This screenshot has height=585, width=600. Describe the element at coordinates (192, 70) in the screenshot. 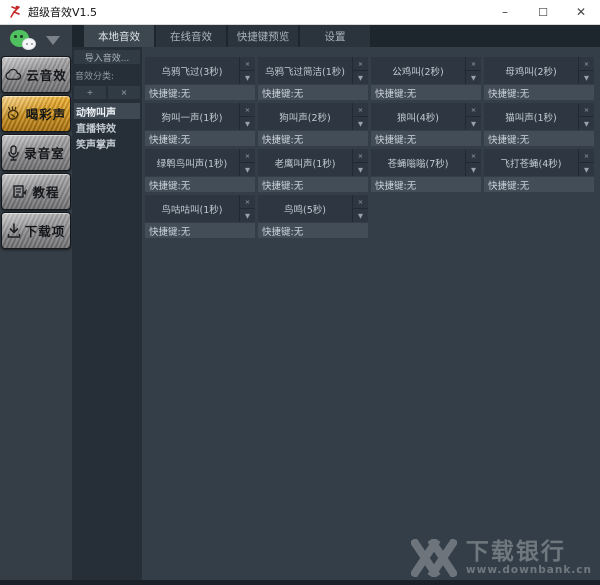

I see `sound-play-button: 乌鸦飞过(3秒)` at that location.